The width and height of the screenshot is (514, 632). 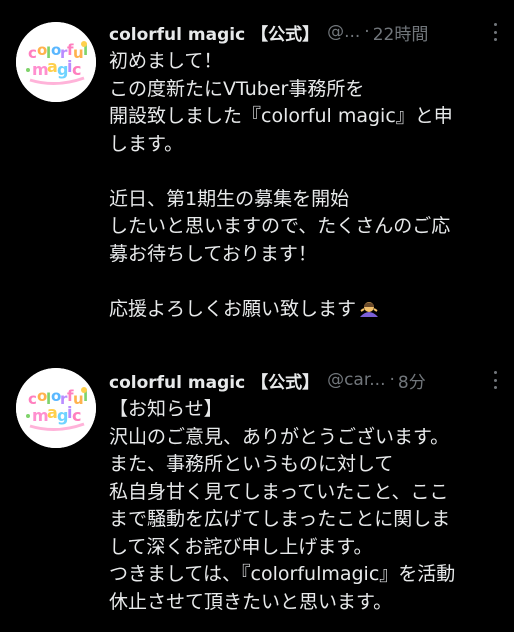 I want to click on tweet-header: colorful magic 【公式】 @car... · 8分, so click(x=304, y=380).